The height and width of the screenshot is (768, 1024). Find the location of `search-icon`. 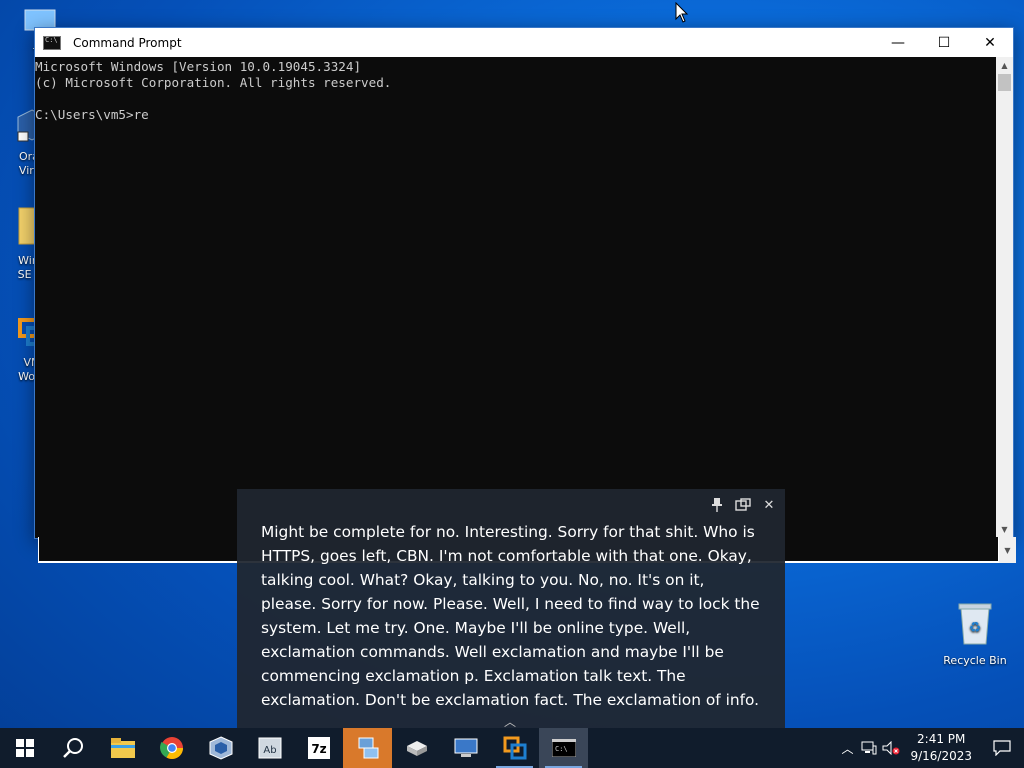

search-icon is located at coordinates (72, 748).